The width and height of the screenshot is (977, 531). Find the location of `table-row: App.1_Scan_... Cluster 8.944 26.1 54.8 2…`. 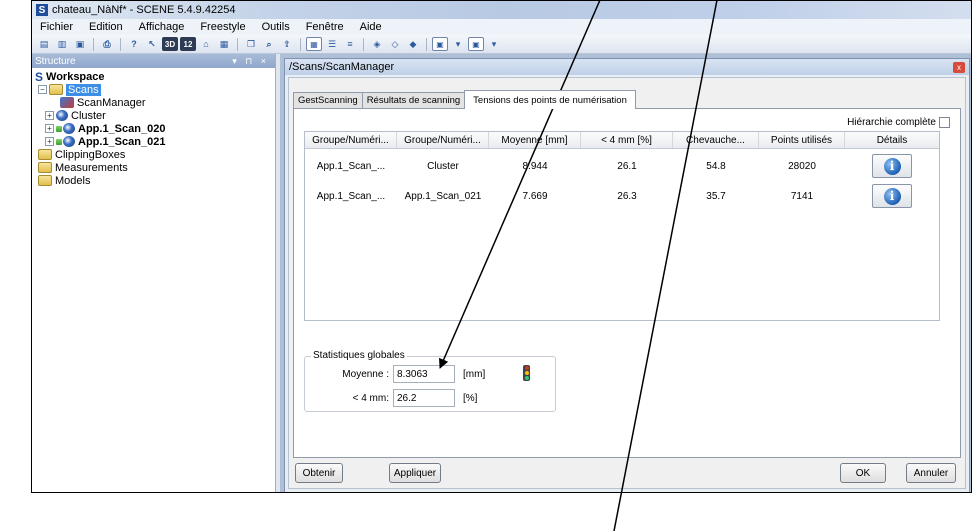

table-row: App.1_Scan_... Cluster 8.944 26.1 54.8 2… is located at coordinates (622, 166).